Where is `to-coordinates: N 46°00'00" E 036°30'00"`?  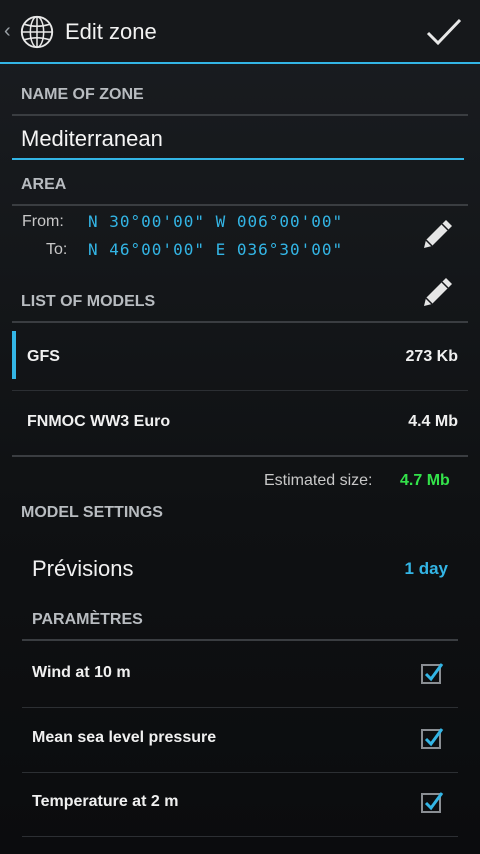 to-coordinates: N 46°00'00" E 036°30'00" is located at coordinates (216, 249).